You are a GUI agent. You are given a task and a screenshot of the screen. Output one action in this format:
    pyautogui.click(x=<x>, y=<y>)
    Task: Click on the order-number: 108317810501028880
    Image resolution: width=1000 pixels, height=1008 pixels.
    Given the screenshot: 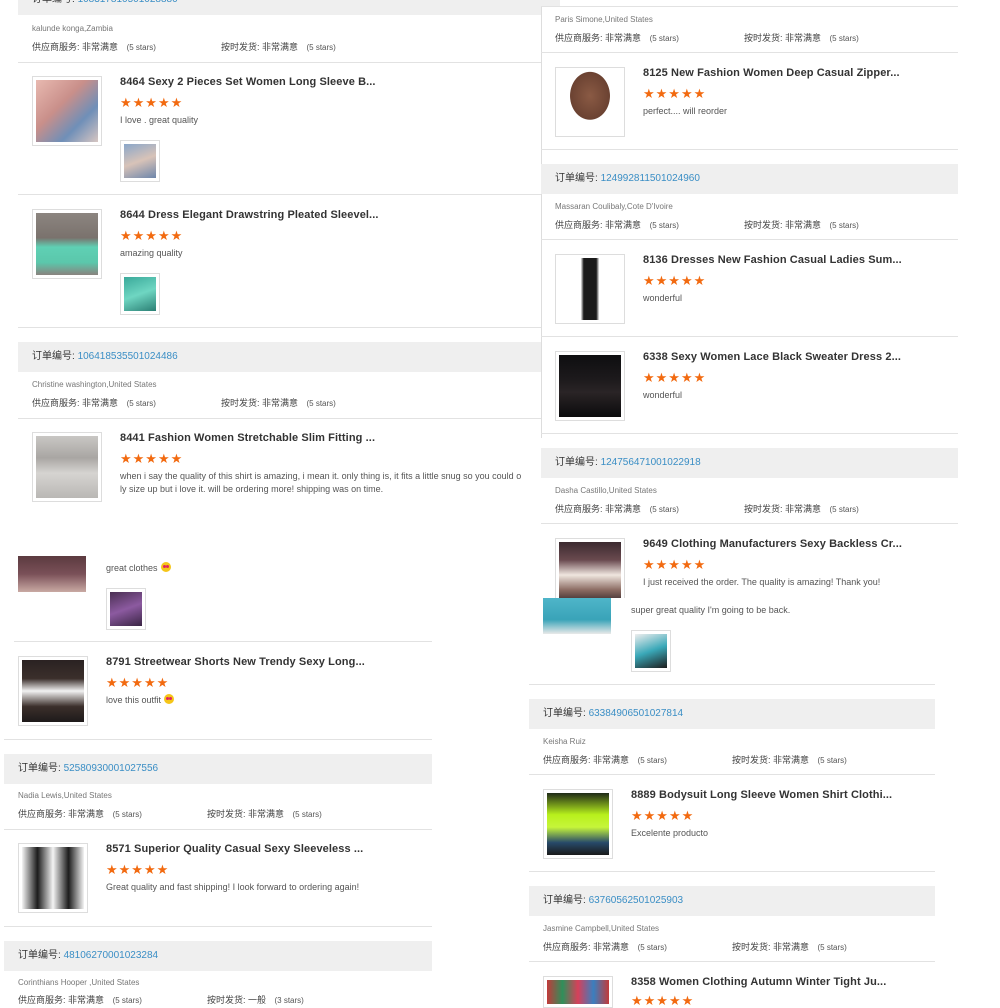 What is the action you would take?
    pyautogui.click(x=128, y=2)
    